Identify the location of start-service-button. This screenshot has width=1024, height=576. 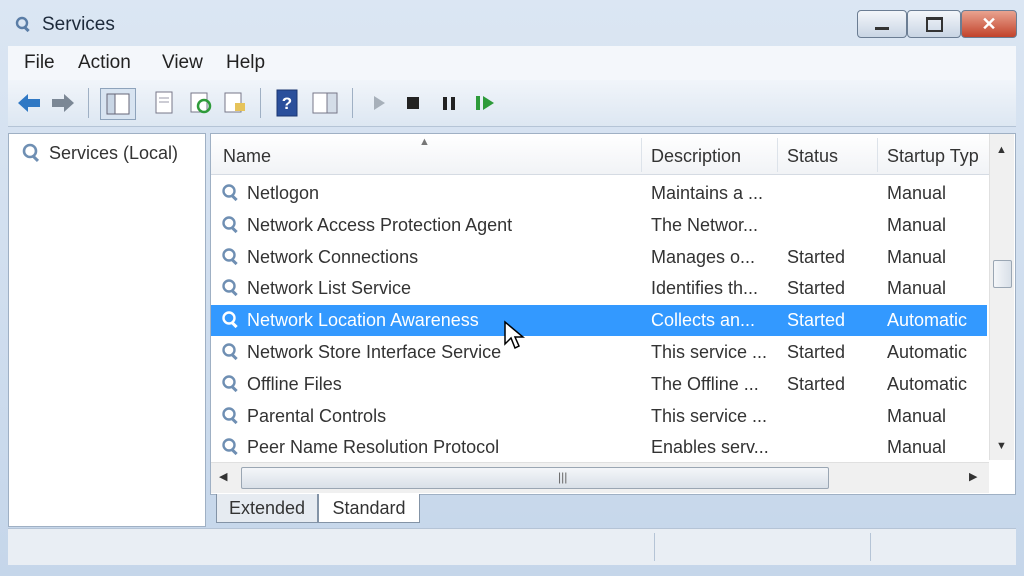
(379, 103).